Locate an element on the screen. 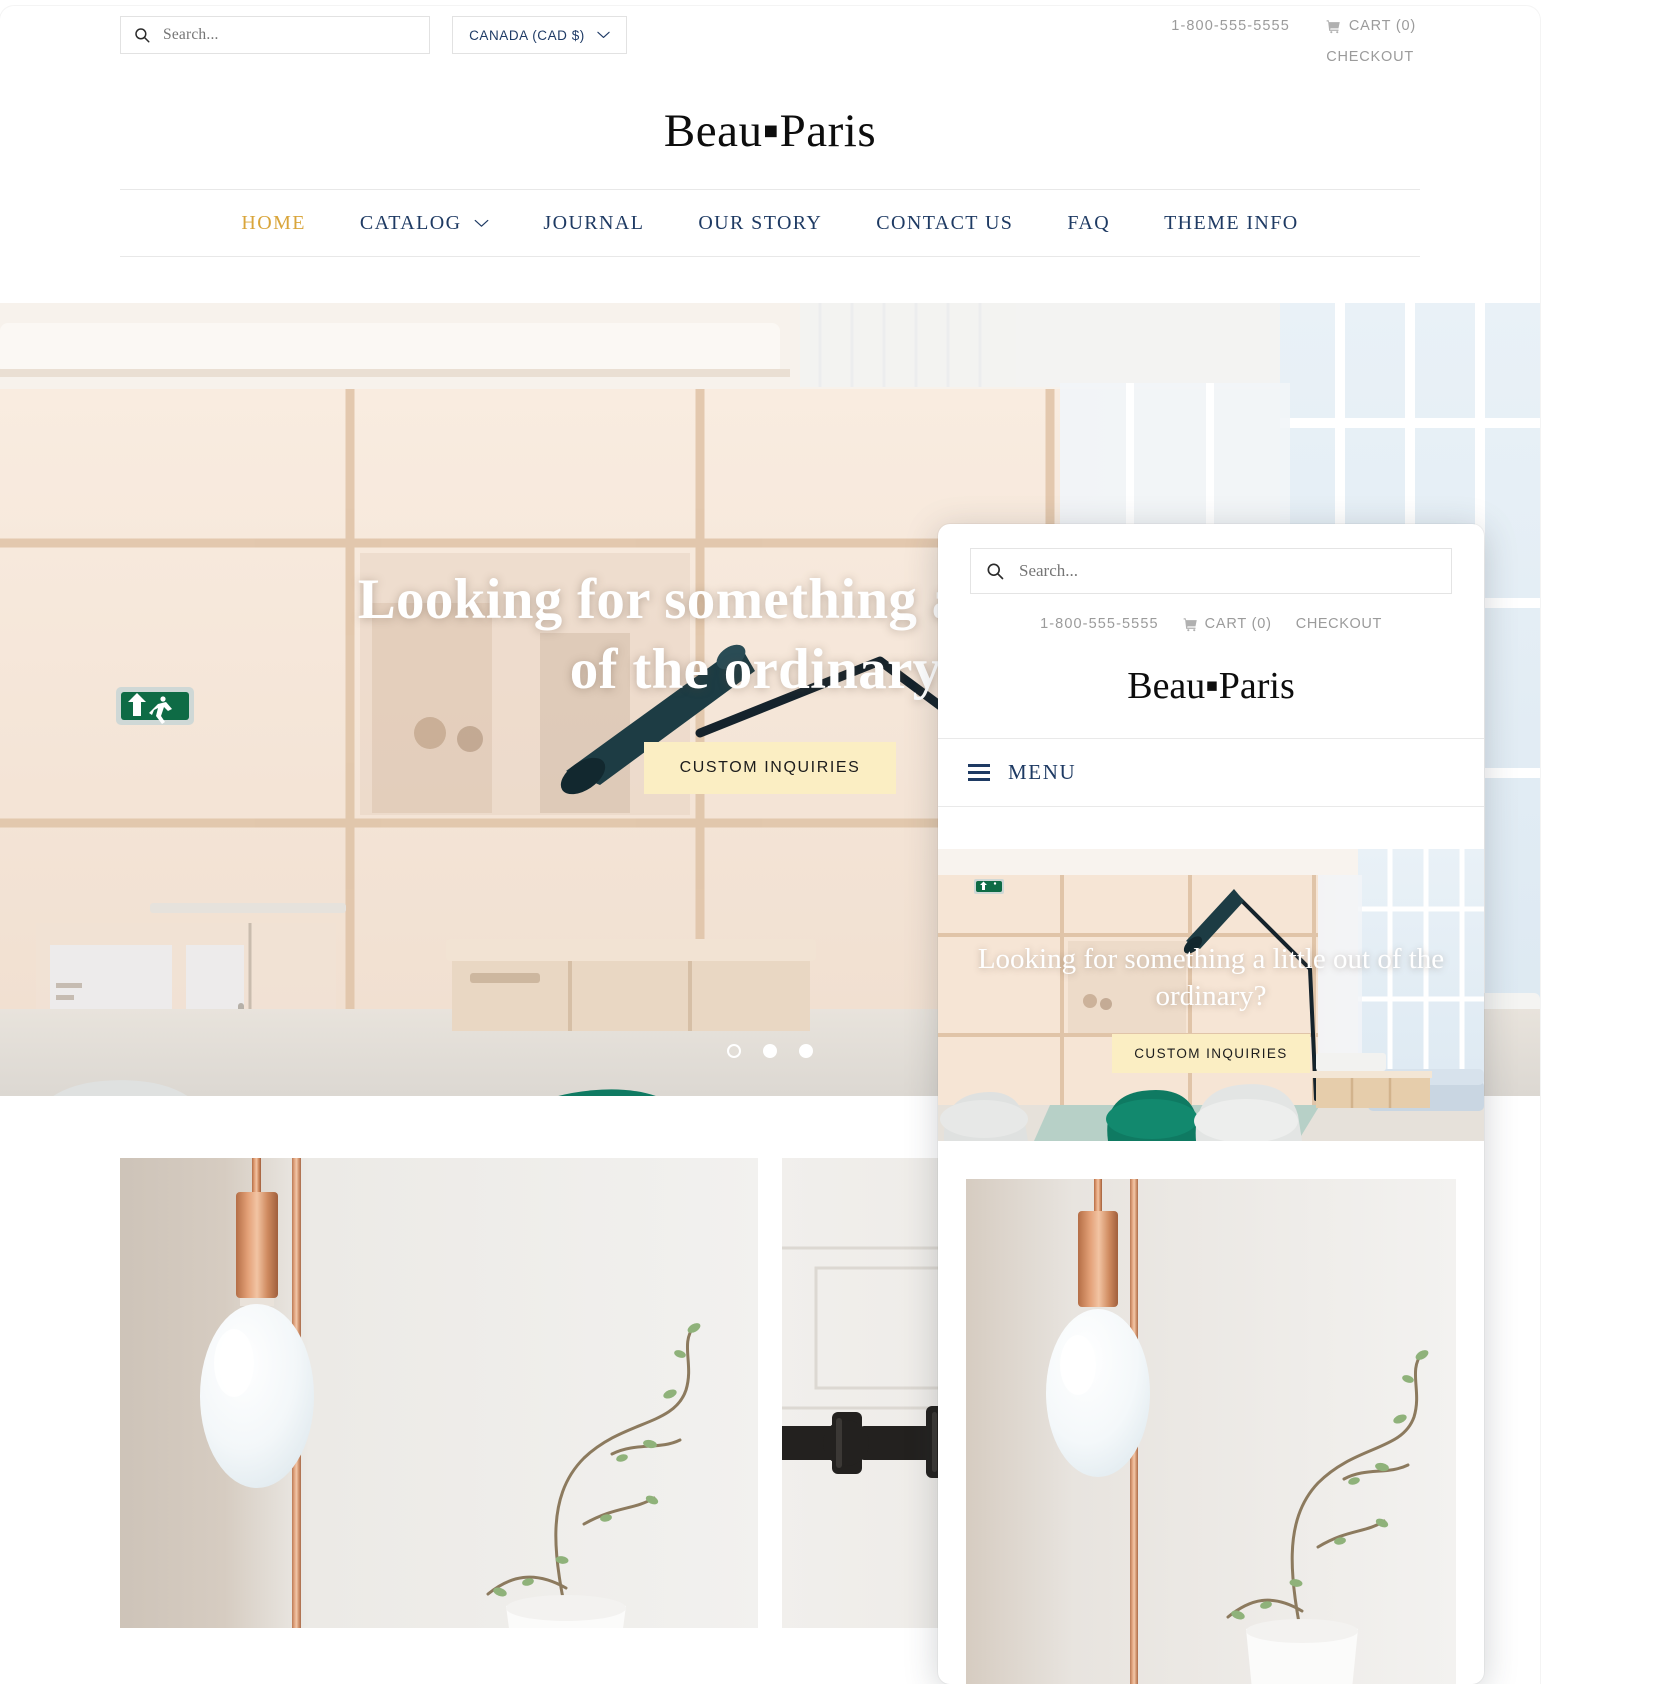 The width and height of the screenshot is (1660, 1684). mobile-site-logo: Beau▪Paris is located at coordinates (1211, 686).